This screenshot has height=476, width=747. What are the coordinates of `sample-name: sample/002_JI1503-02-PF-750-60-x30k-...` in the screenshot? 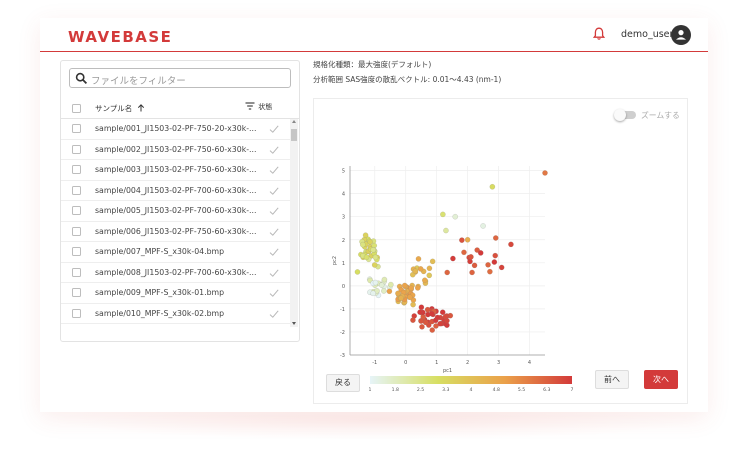 It's located at (176, 149).